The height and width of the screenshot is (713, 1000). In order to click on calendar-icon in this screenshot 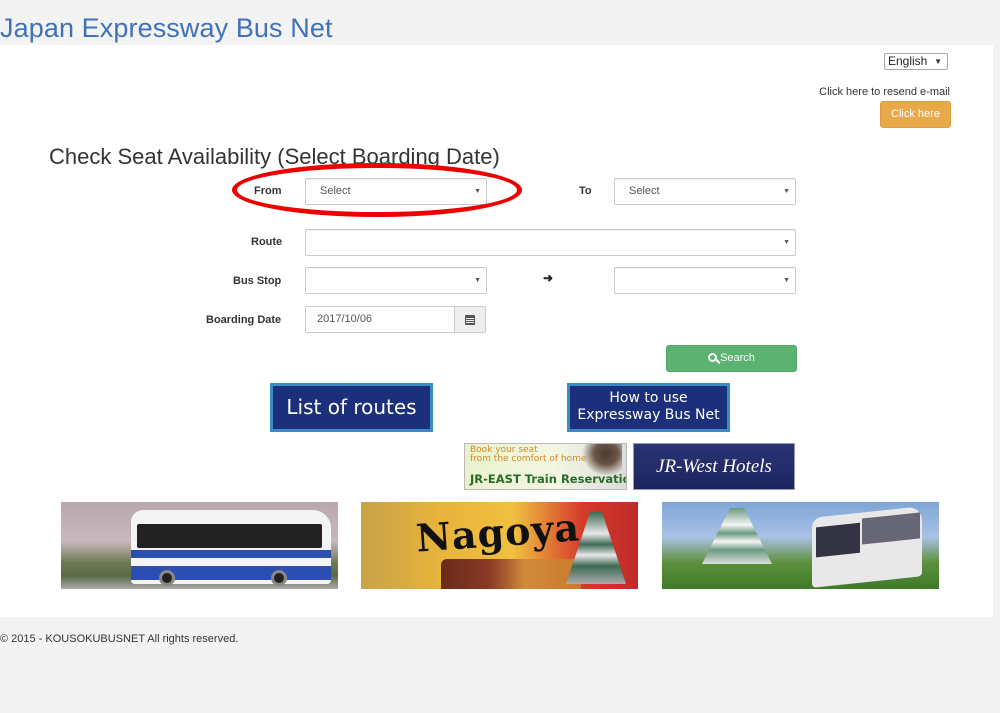, I will do `click(470, 320)`.